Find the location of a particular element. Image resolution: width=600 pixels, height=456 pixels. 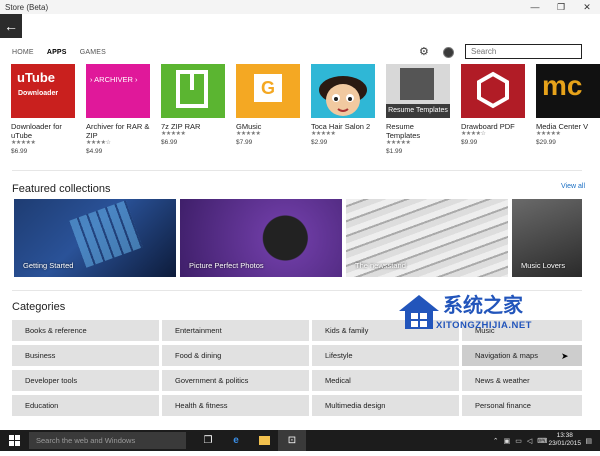

tray-volume-icon: ◁ is located at coordinates (529, 441).